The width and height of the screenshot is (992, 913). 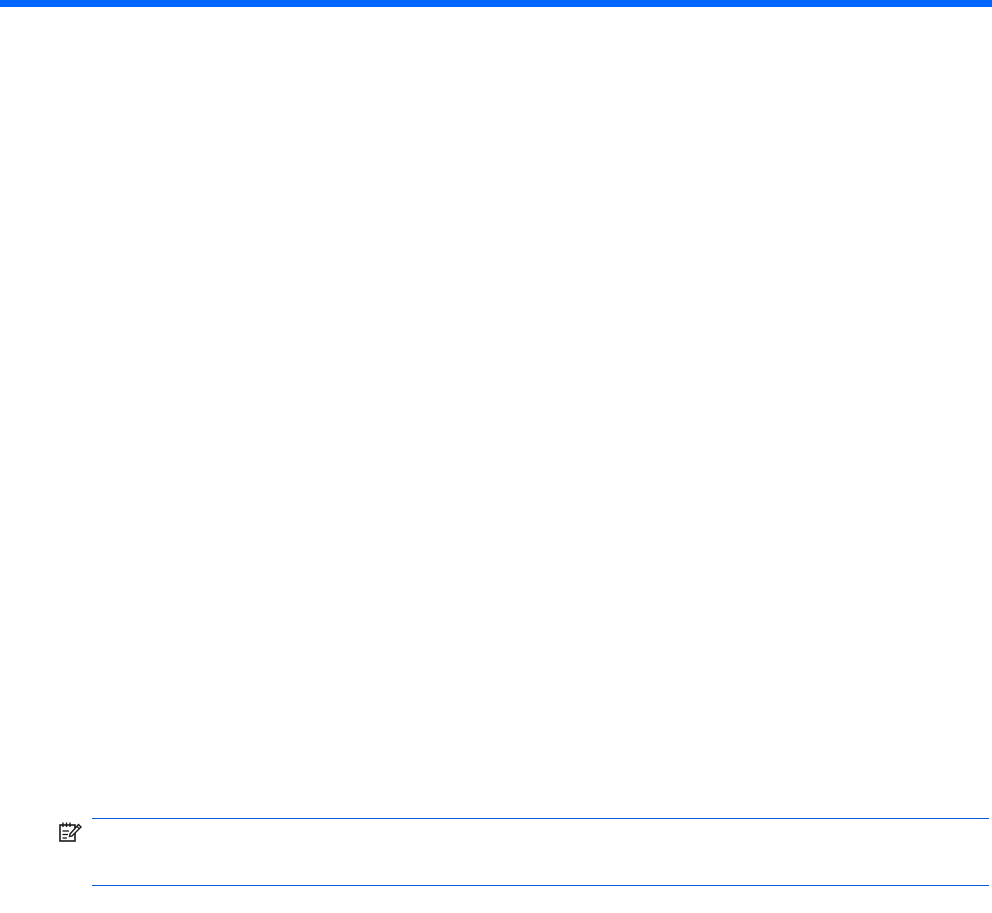 What do you see at coordinates (496, 3) in the screenshot?
I see `top-accent-bar` at bounding box center [496, 3].